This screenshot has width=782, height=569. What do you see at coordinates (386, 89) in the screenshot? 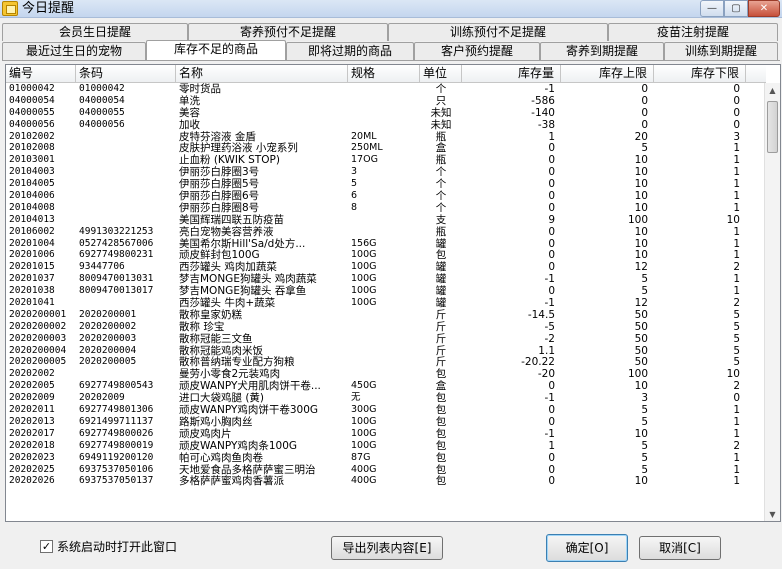
I see `table-row: 01000042 01000042 零时货品 个 -1 0 0` at bounding box center [386, 89].